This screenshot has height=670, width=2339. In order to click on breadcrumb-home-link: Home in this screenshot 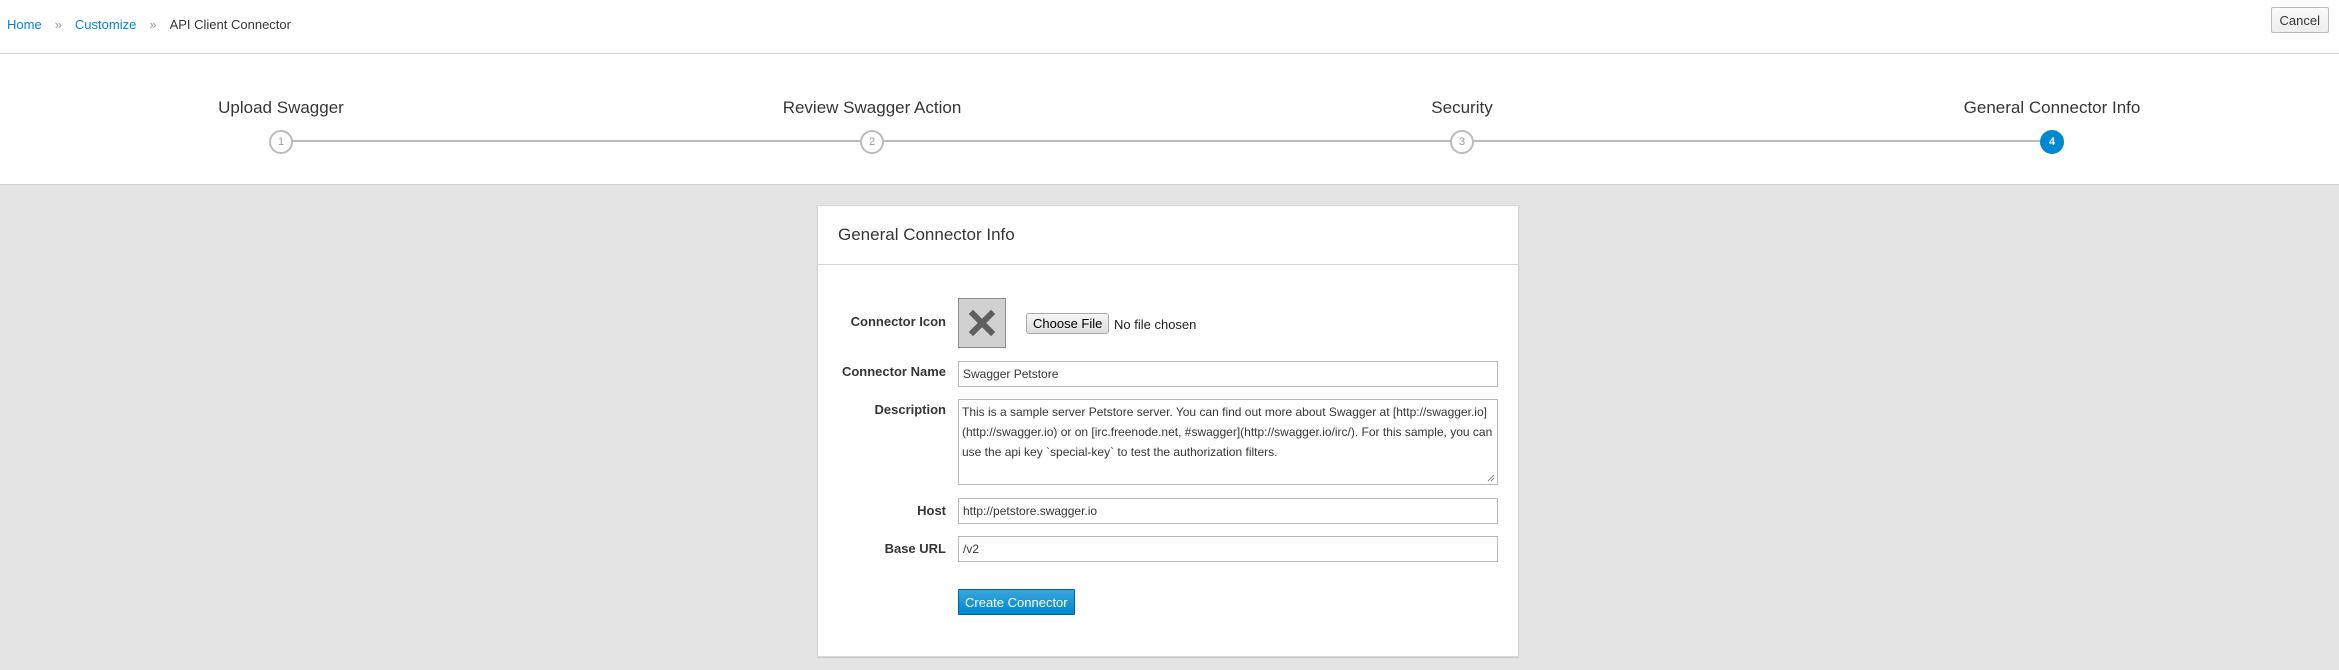, I will do `click(24, 24)`.